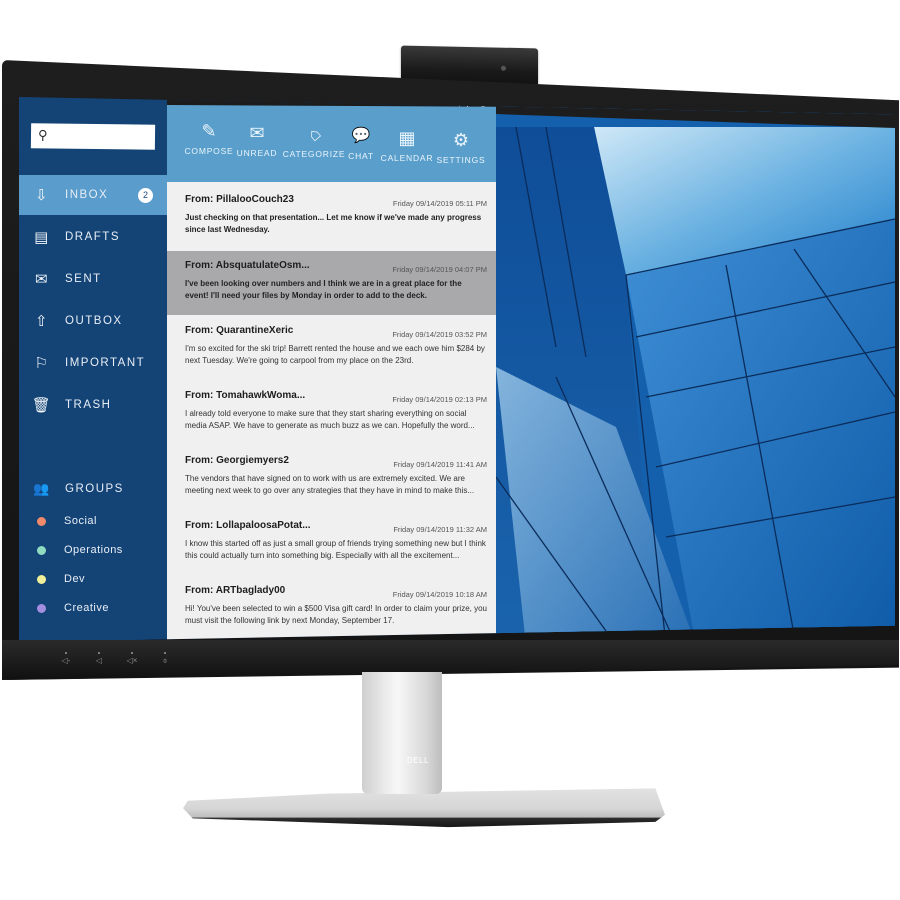 This screenshot has height=900, width=900. I want to click on sidebar-item-sent: ✉ SENT, so click(93, 279).